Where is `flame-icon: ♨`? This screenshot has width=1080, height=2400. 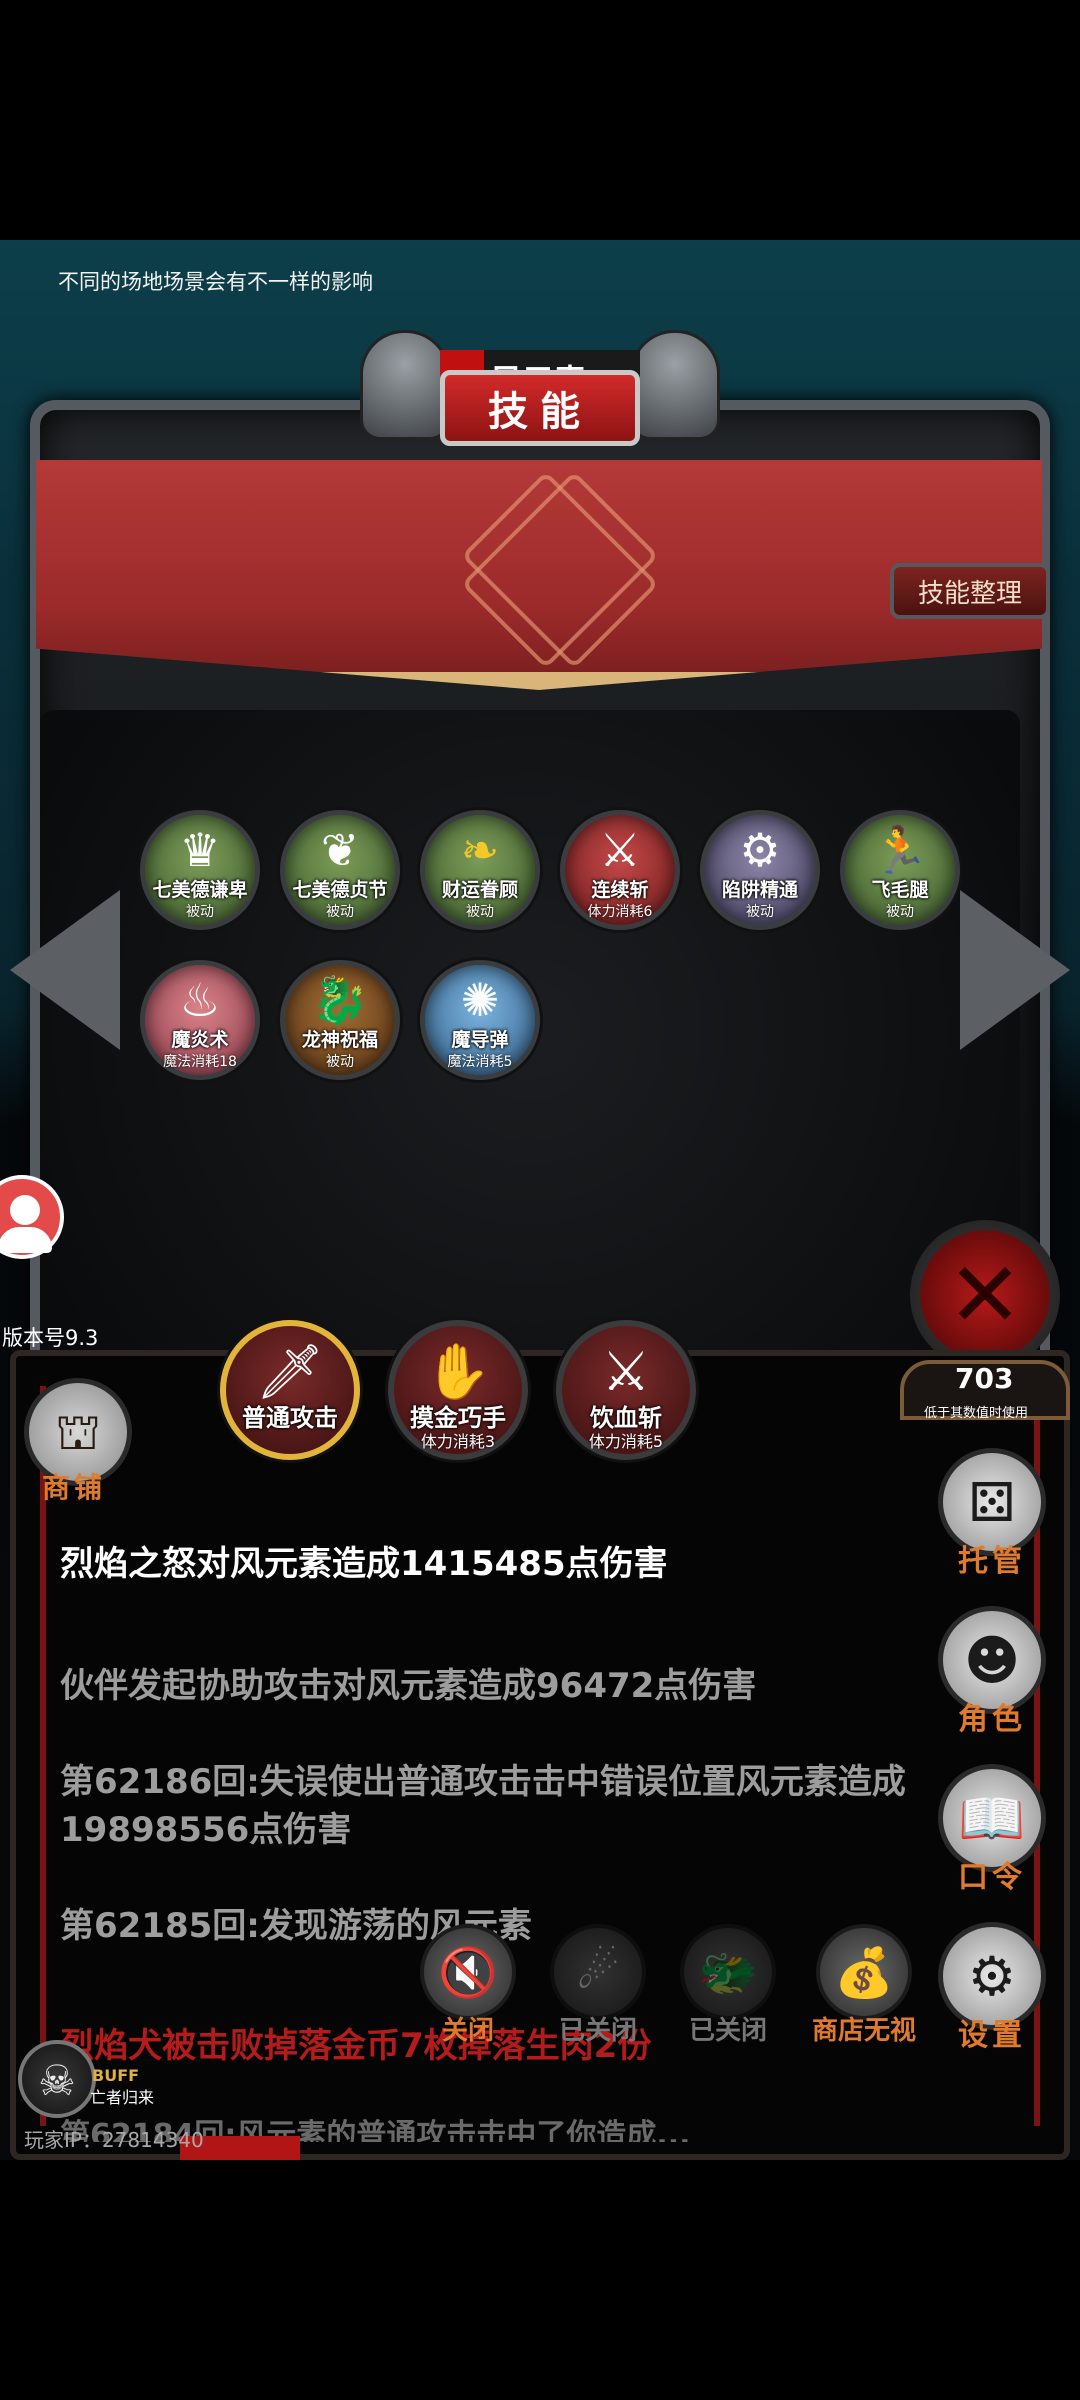
flame-icon: ♨ is located at coordinates (200, 1000).